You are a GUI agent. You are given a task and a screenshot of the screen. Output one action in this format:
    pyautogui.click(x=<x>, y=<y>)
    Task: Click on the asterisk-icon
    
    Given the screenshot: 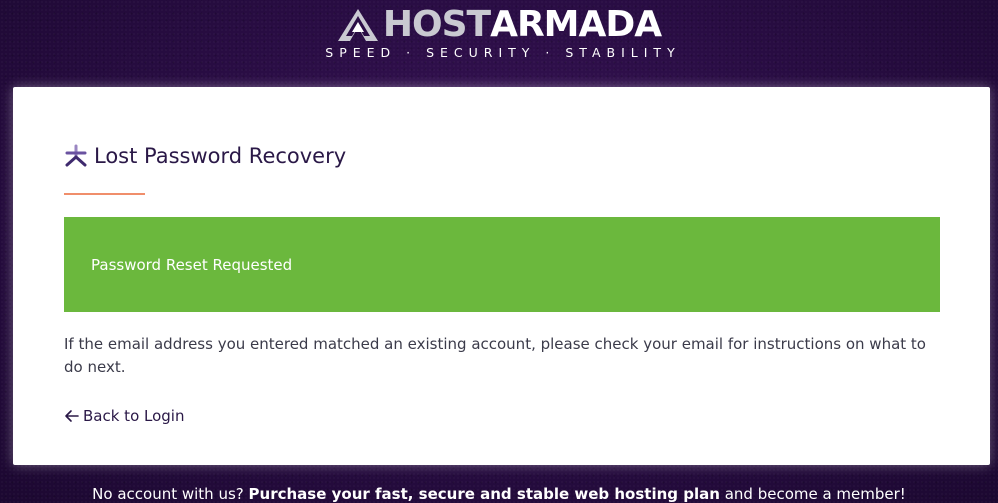 What is the action you would take?
    pyautogui.click(x=76, y=155)
    